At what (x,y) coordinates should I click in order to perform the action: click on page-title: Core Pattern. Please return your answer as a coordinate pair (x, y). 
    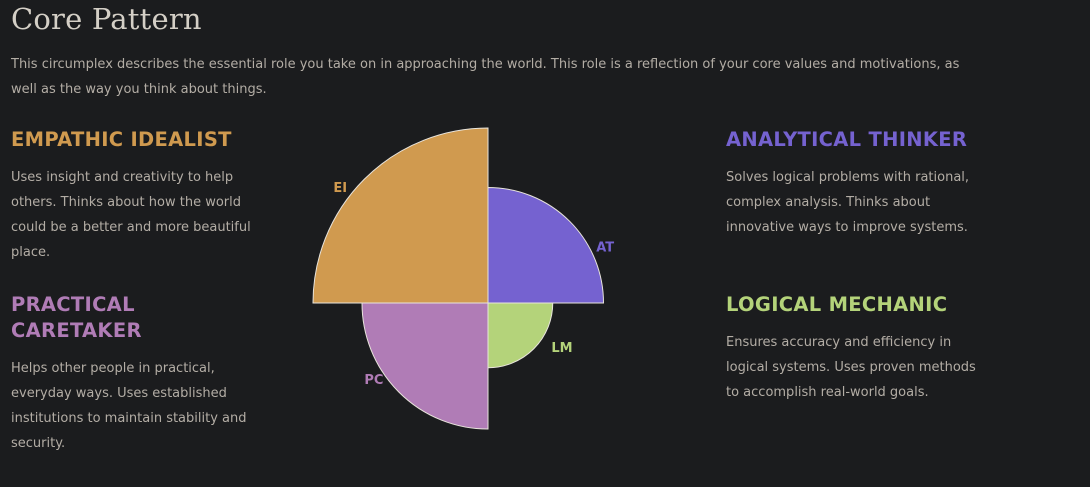
    Looking at the image, I should click on (106, 19).